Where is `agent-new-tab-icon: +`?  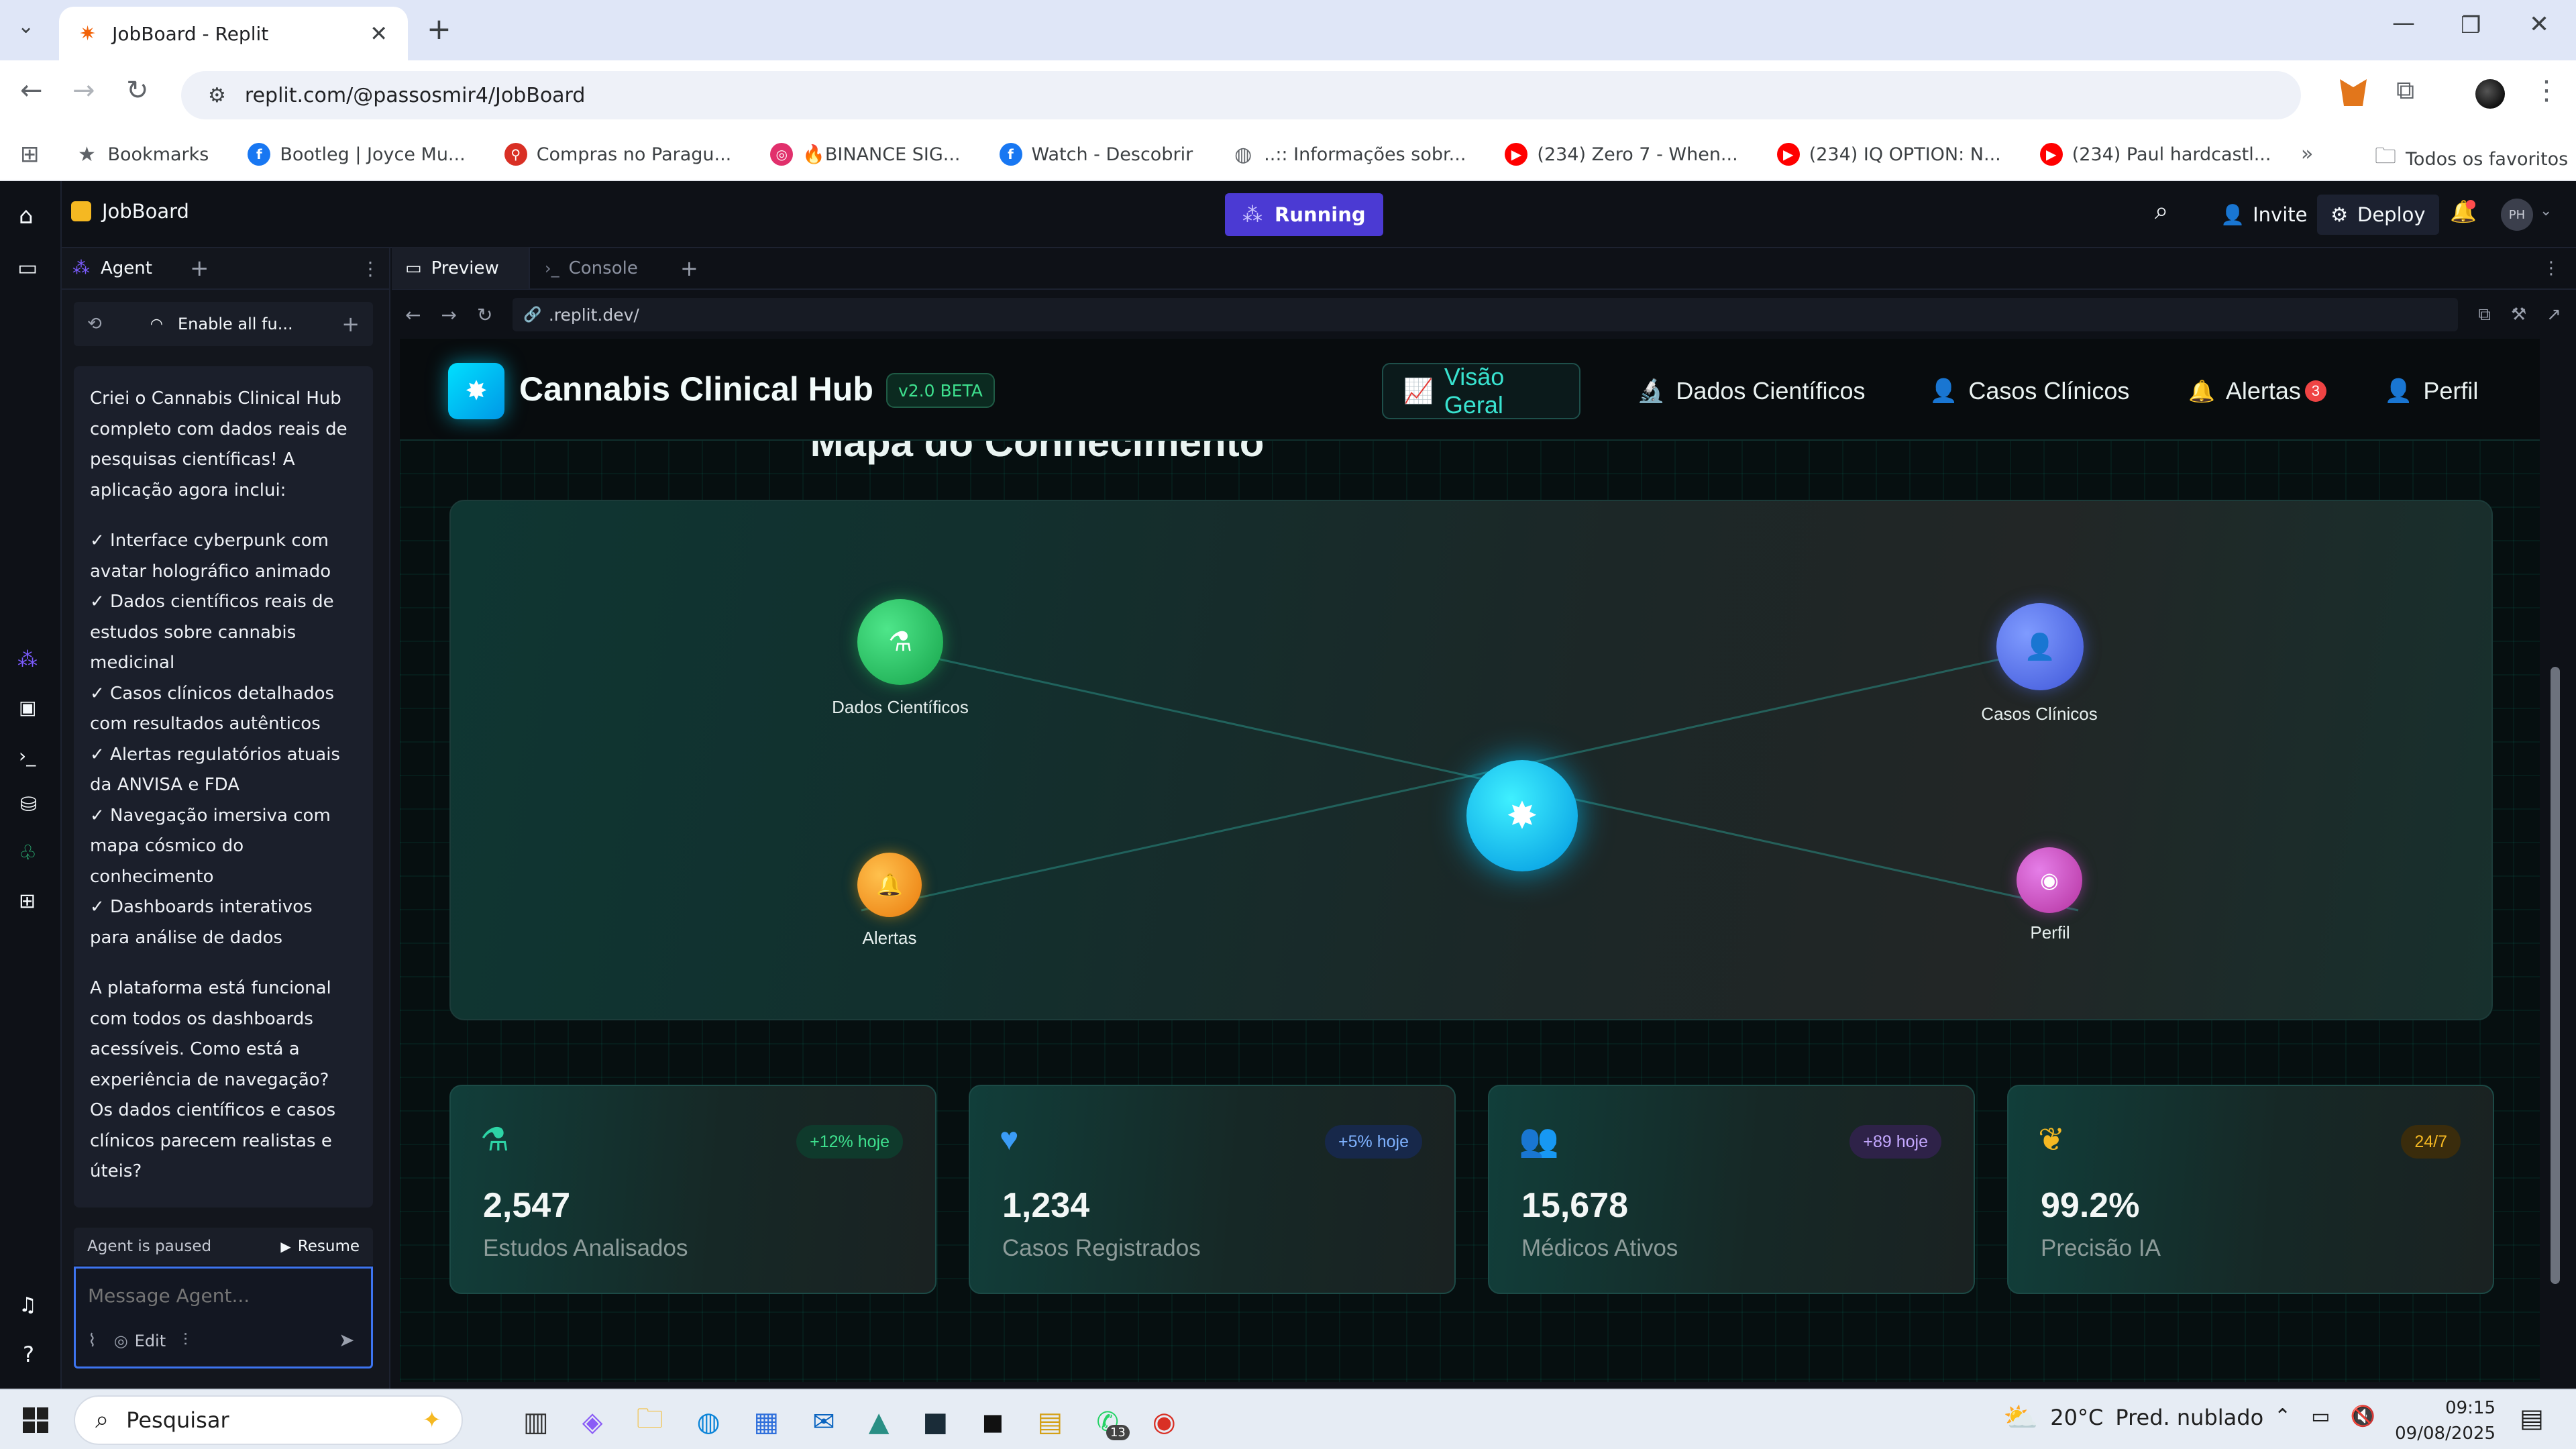 agent-new-tab-icon: + is located at coordinates (199, 268).